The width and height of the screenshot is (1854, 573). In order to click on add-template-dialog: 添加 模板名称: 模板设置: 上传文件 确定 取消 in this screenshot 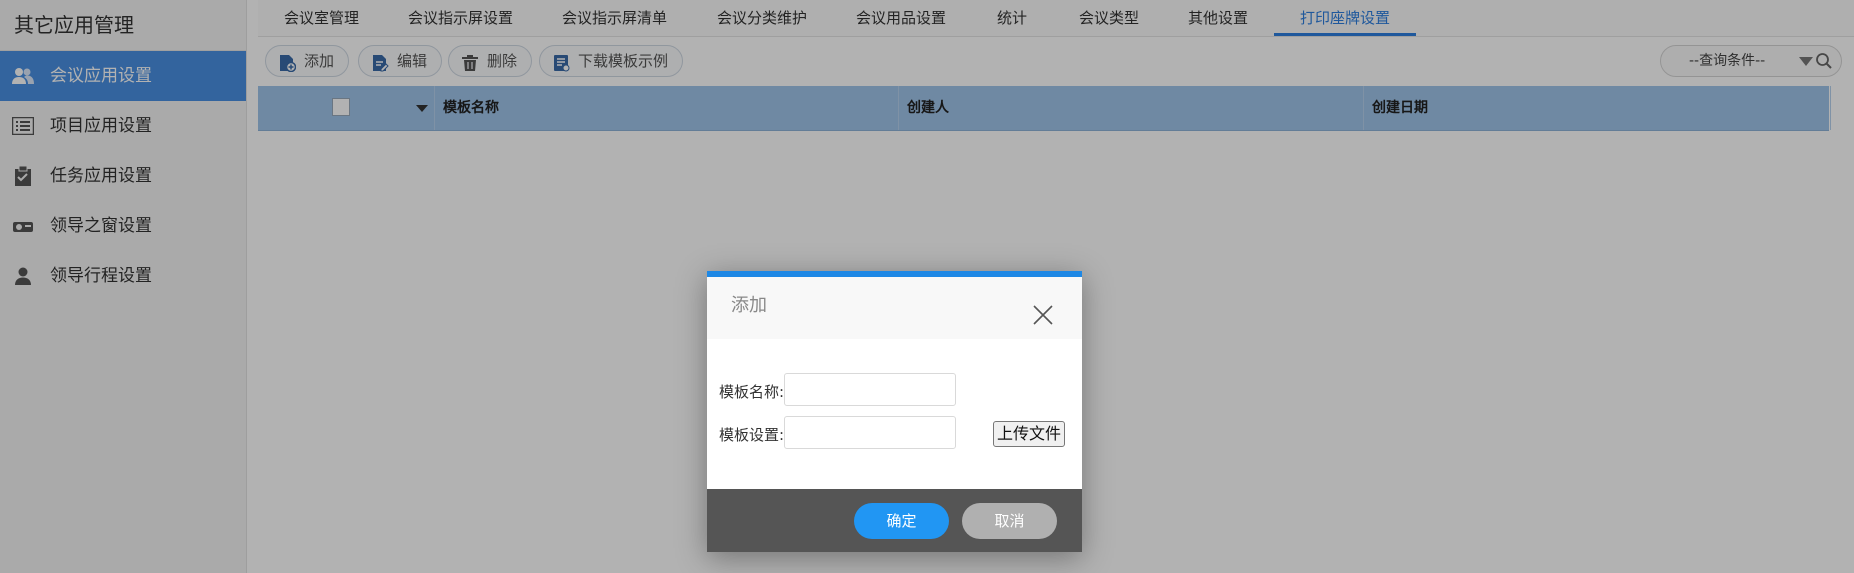, I will do `click(894, 411)`.